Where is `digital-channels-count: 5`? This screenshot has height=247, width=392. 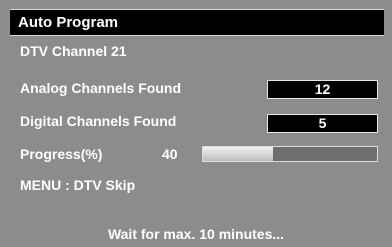
digital-channels-count: 5 is located at coordinates (322, 123).